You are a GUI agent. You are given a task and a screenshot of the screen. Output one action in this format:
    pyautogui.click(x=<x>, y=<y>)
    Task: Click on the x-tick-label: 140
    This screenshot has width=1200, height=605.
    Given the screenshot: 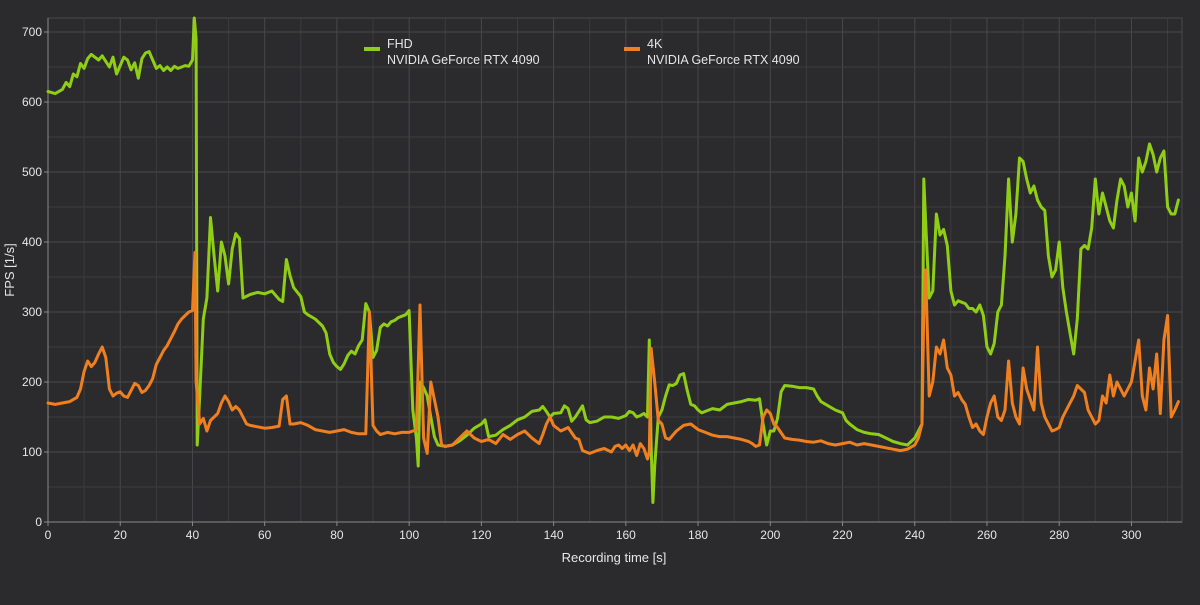 What is the action you would take?
    pyautogui.click(x=554, y=535)
    